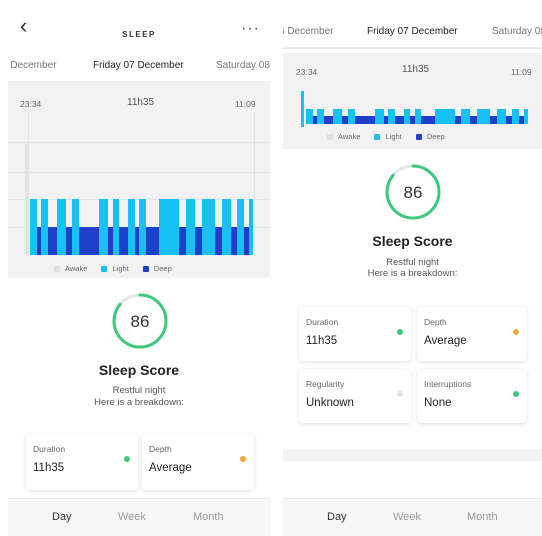  What do you see at coordinates (412, 48) in the screenshot?
I see `date-divider` at bounding box center [412, 48].